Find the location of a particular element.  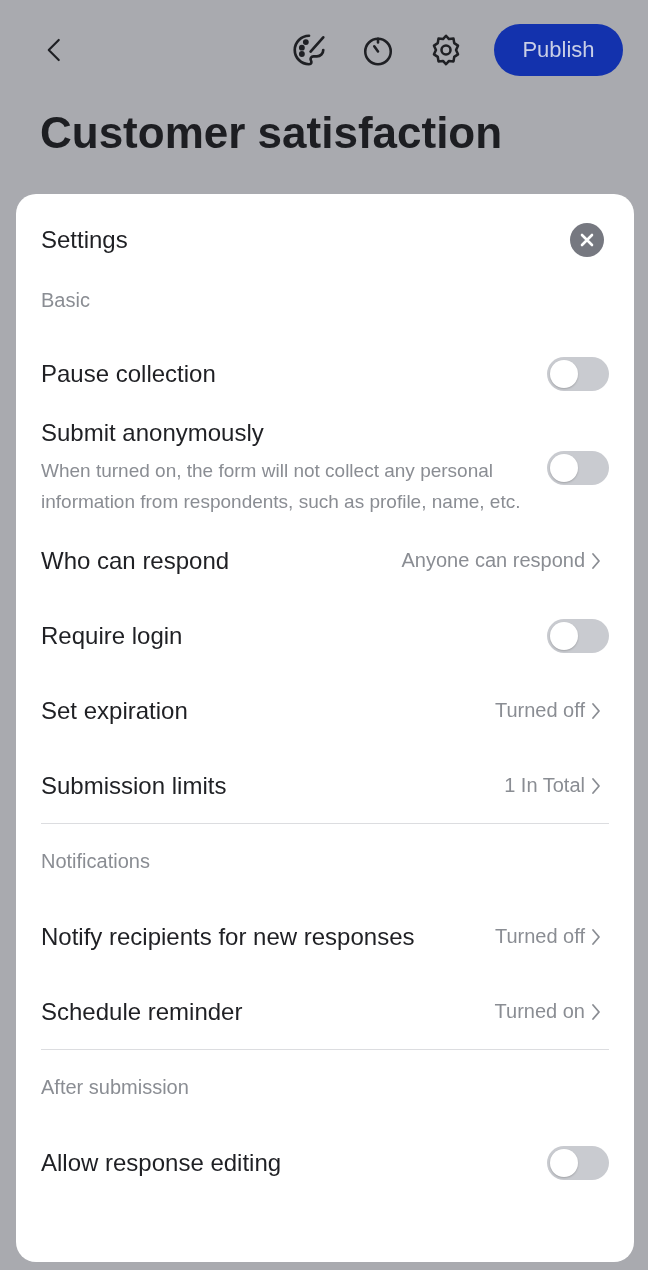

setting-label: Notify recipients for new responses is located at coordinates (228, 936).